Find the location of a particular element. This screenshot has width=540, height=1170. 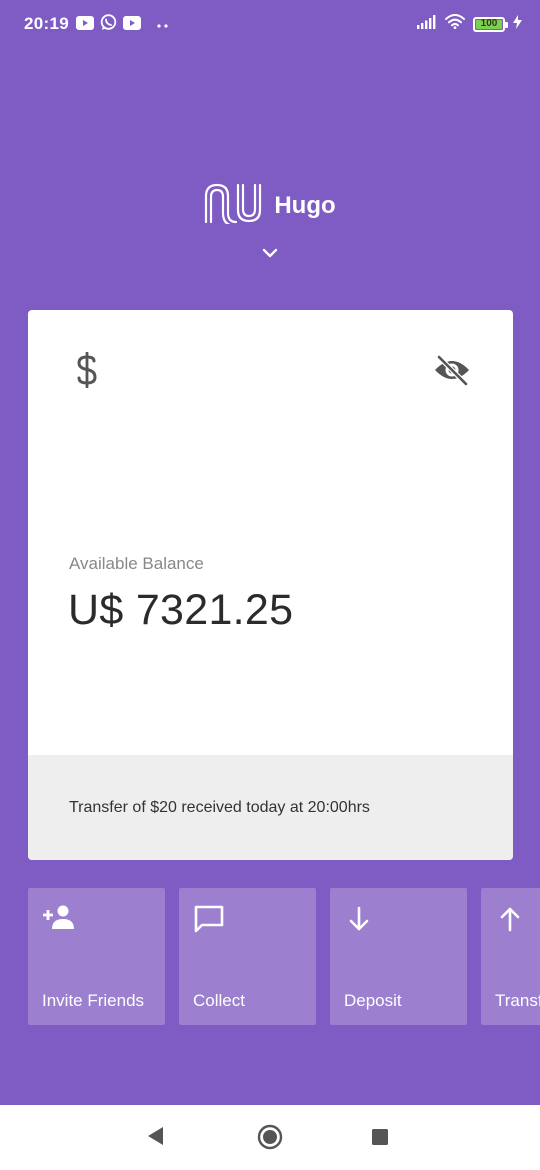

chevron-down-icon is located at coordinates (270, 255).